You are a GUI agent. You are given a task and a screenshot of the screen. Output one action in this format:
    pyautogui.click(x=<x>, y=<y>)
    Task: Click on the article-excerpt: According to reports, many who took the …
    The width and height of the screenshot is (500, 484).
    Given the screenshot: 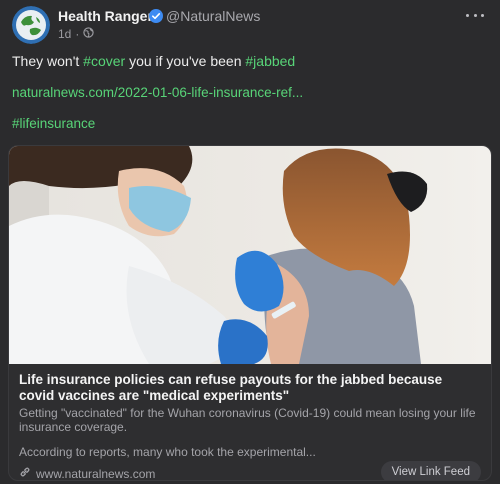 What is the action you would take?
    pyautogui.click(x=167, y=452)
    